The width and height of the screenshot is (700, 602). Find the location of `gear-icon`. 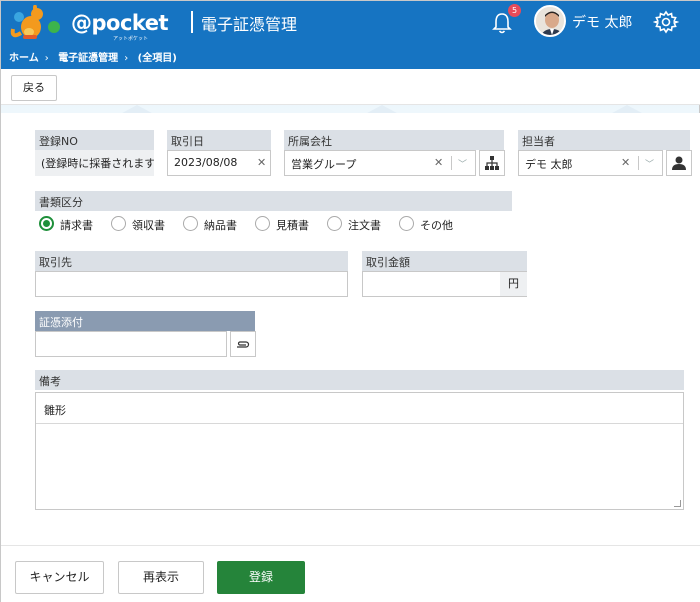

gear-icon is located at coordinates (666, 22).